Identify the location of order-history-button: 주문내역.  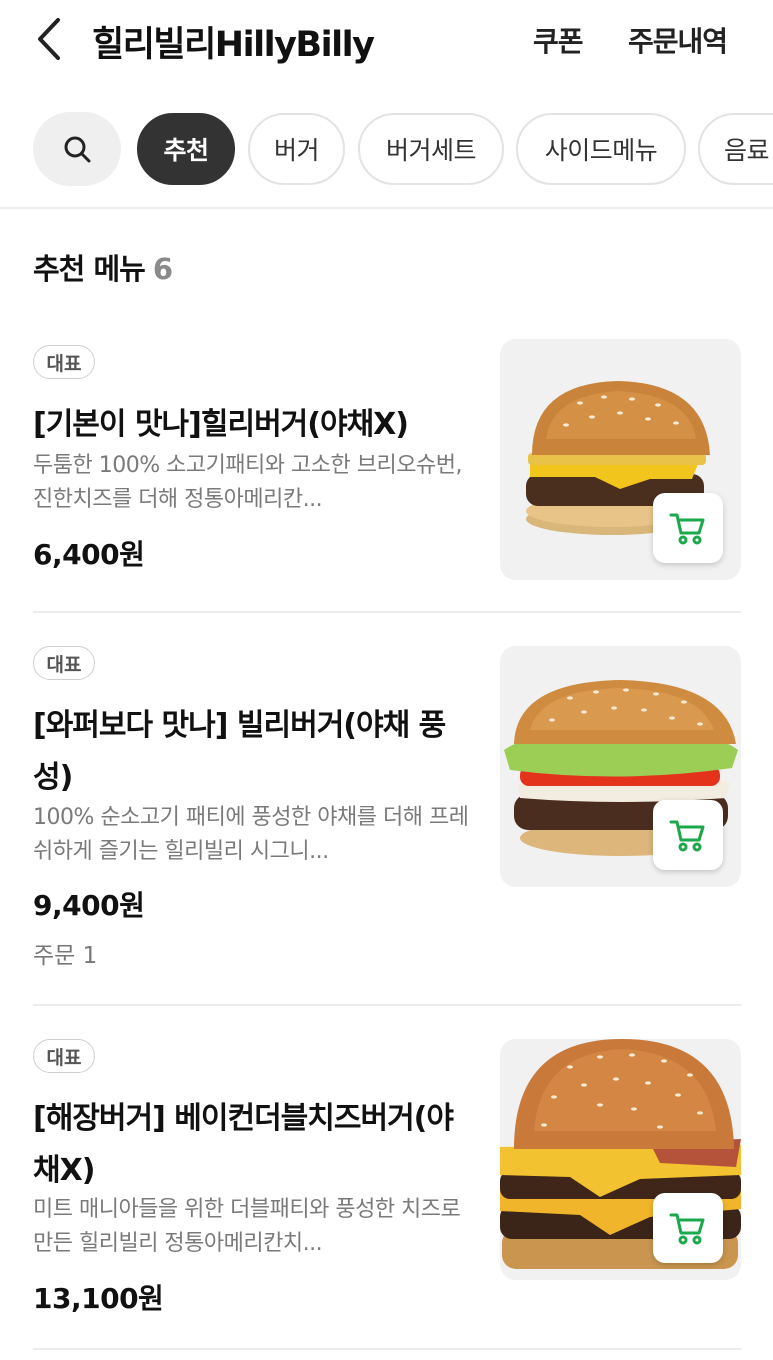
(678, 40).